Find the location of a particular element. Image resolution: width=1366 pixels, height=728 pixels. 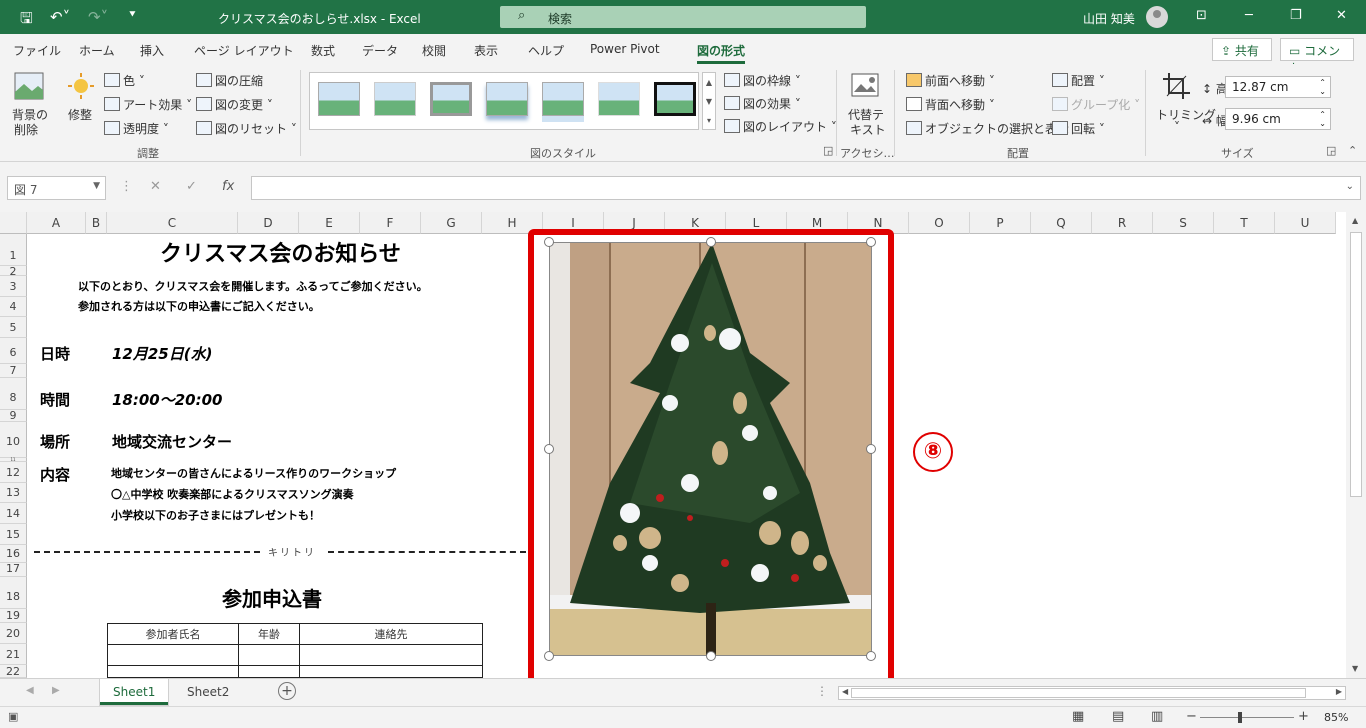

enter-icon: ✓ is located at coordinates (191, 186).